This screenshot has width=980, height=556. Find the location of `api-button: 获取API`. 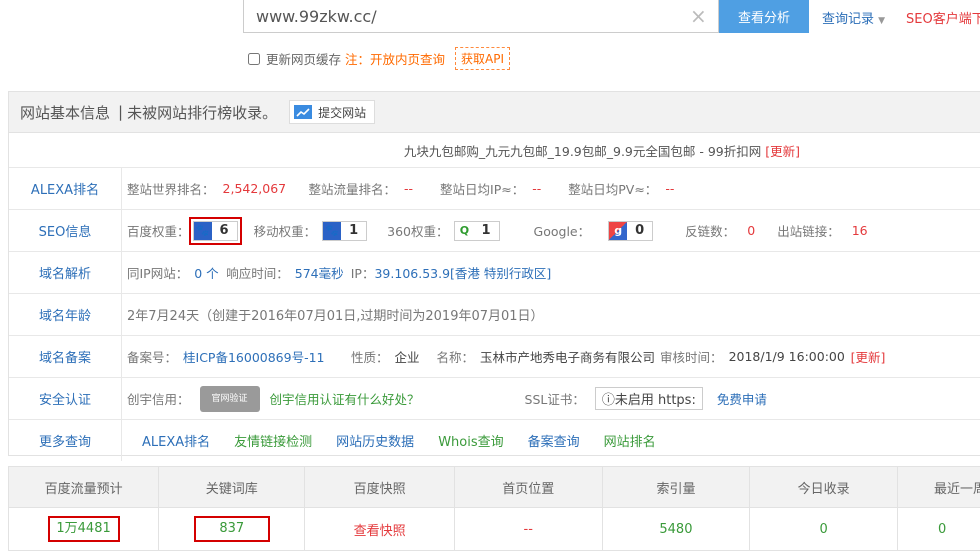

api-button: 获取API is located at coordinates (483, 58).